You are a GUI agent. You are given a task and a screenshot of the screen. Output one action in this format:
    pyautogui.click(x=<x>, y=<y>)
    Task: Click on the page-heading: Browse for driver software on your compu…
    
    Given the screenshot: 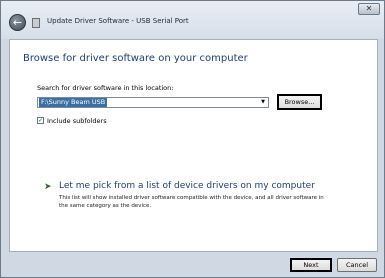 What is the action you would take?
    pyautogui.click(x=135, y=58)
    